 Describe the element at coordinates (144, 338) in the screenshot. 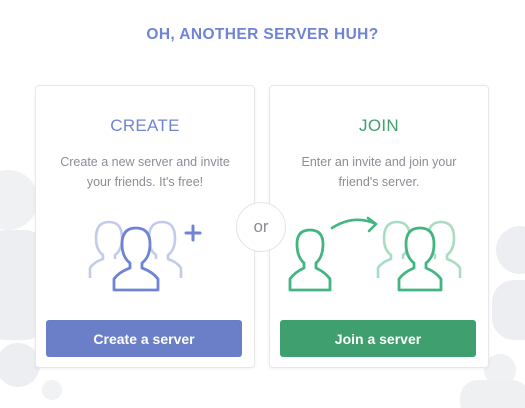

I see `create-server-button: Create a server` at that location.